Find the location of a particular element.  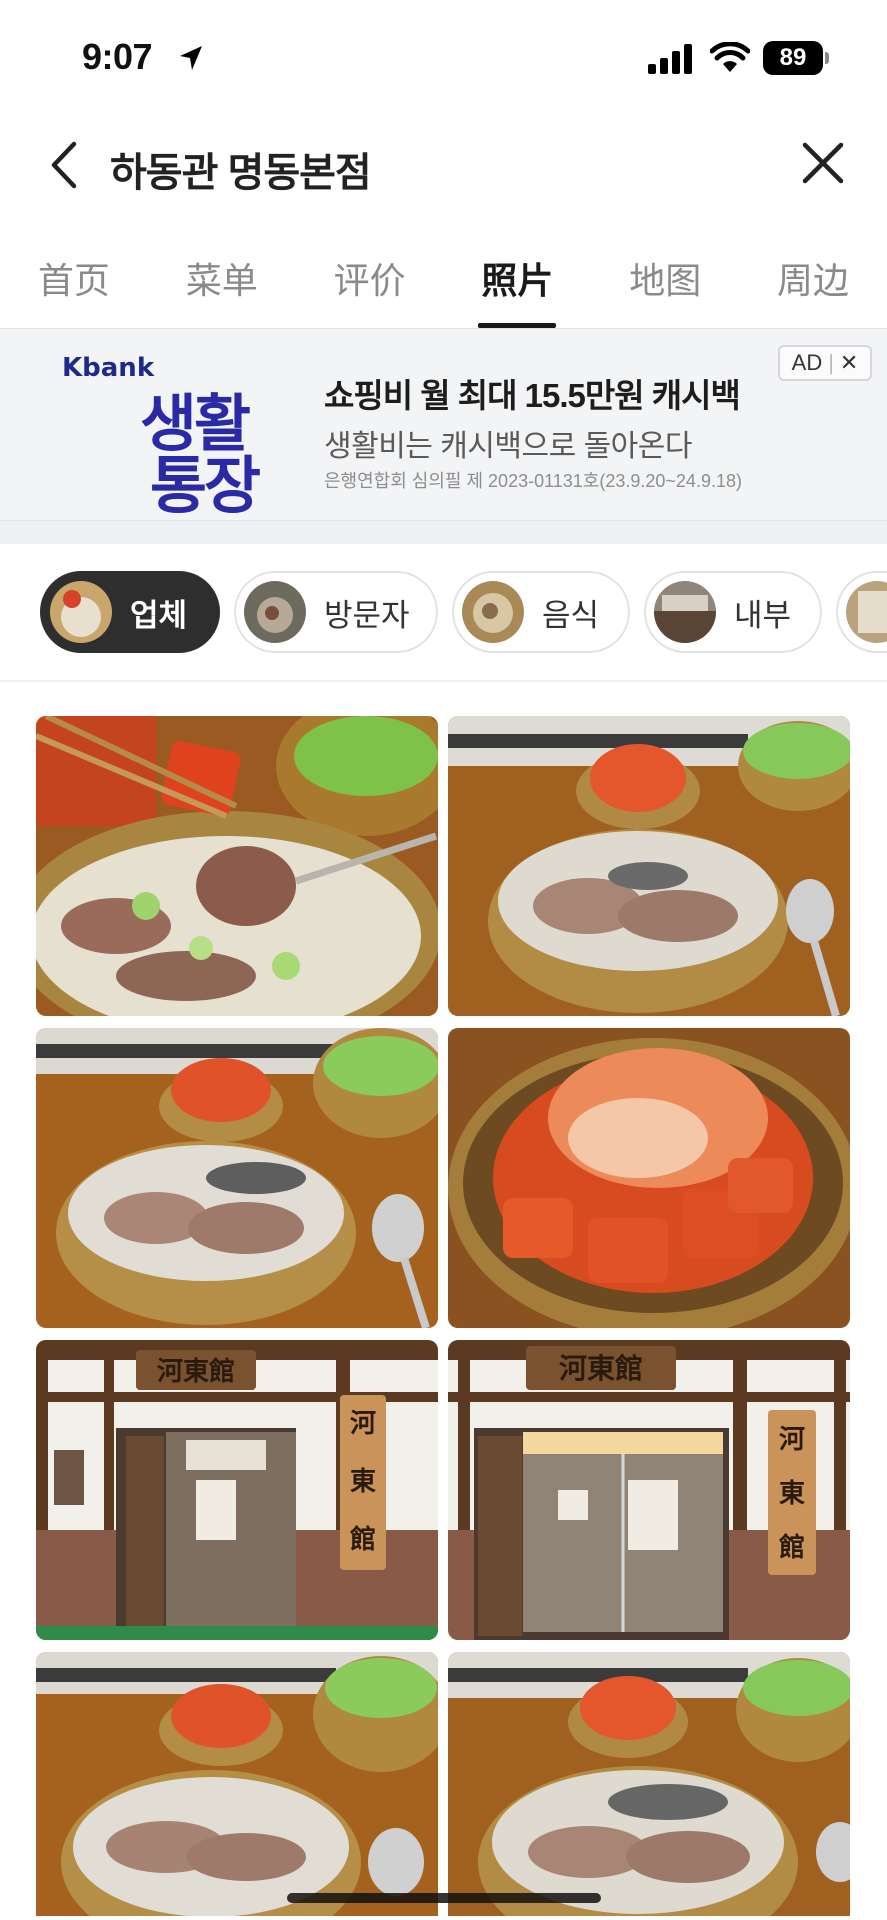

filter-chip-interior: 내부 is located at coordinates (733, 612).